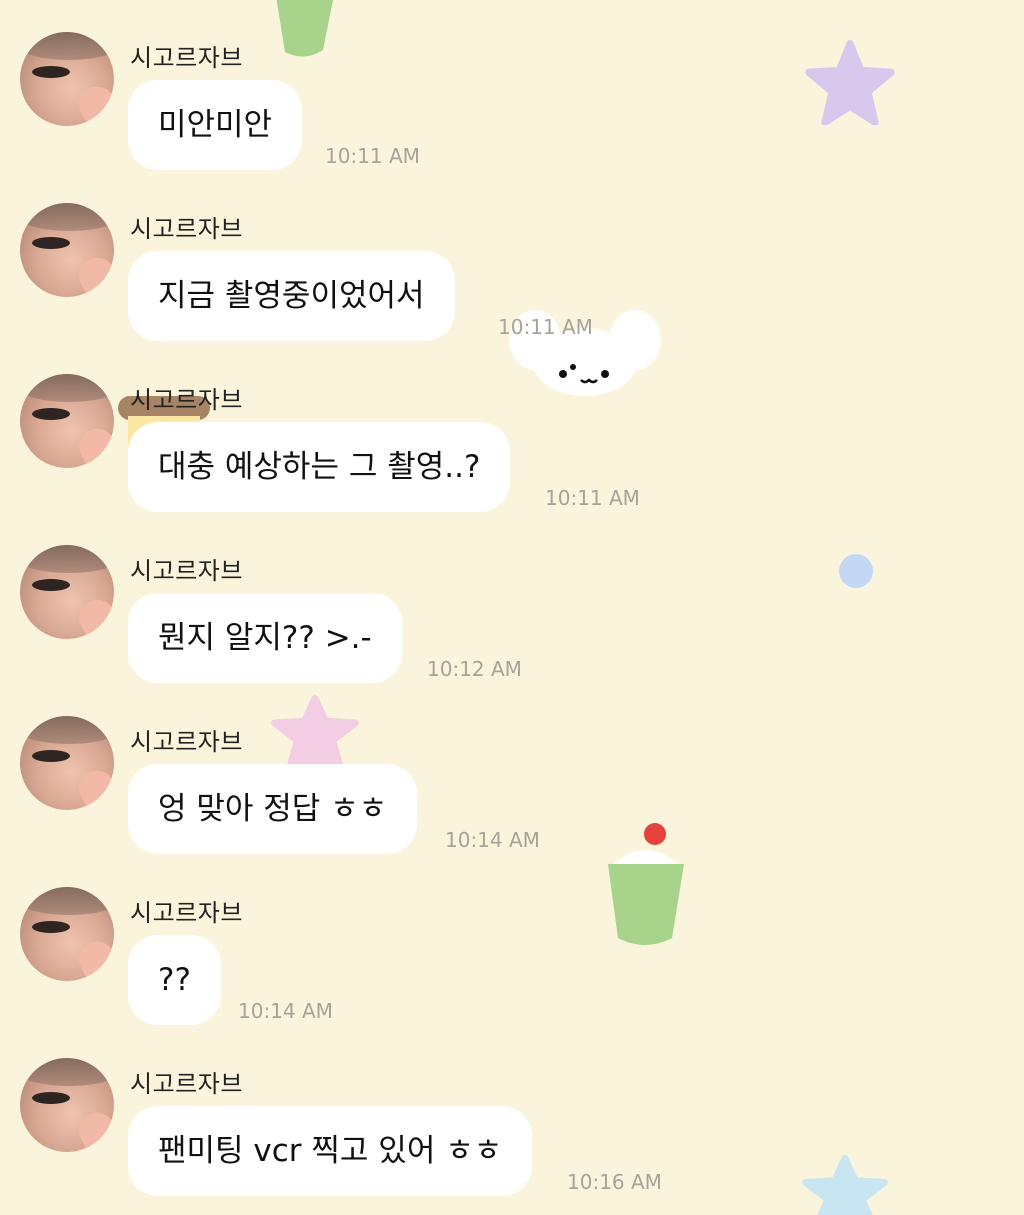  I want to click on message-row: 시고르자브 미안미안 10:11 AM, so click(512, 92).